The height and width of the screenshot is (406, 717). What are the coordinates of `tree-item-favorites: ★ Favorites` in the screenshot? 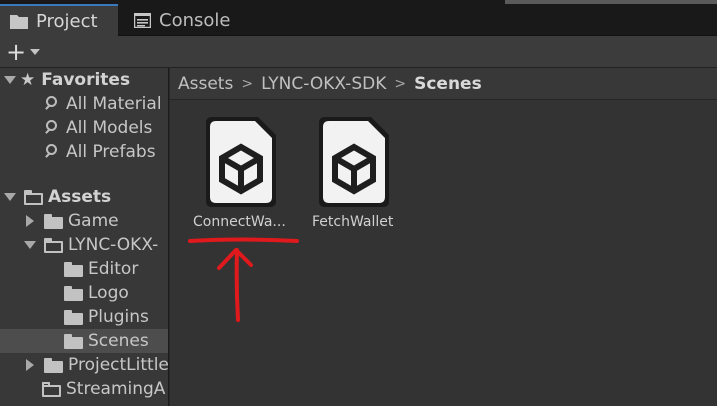 It's located at (84, 80).